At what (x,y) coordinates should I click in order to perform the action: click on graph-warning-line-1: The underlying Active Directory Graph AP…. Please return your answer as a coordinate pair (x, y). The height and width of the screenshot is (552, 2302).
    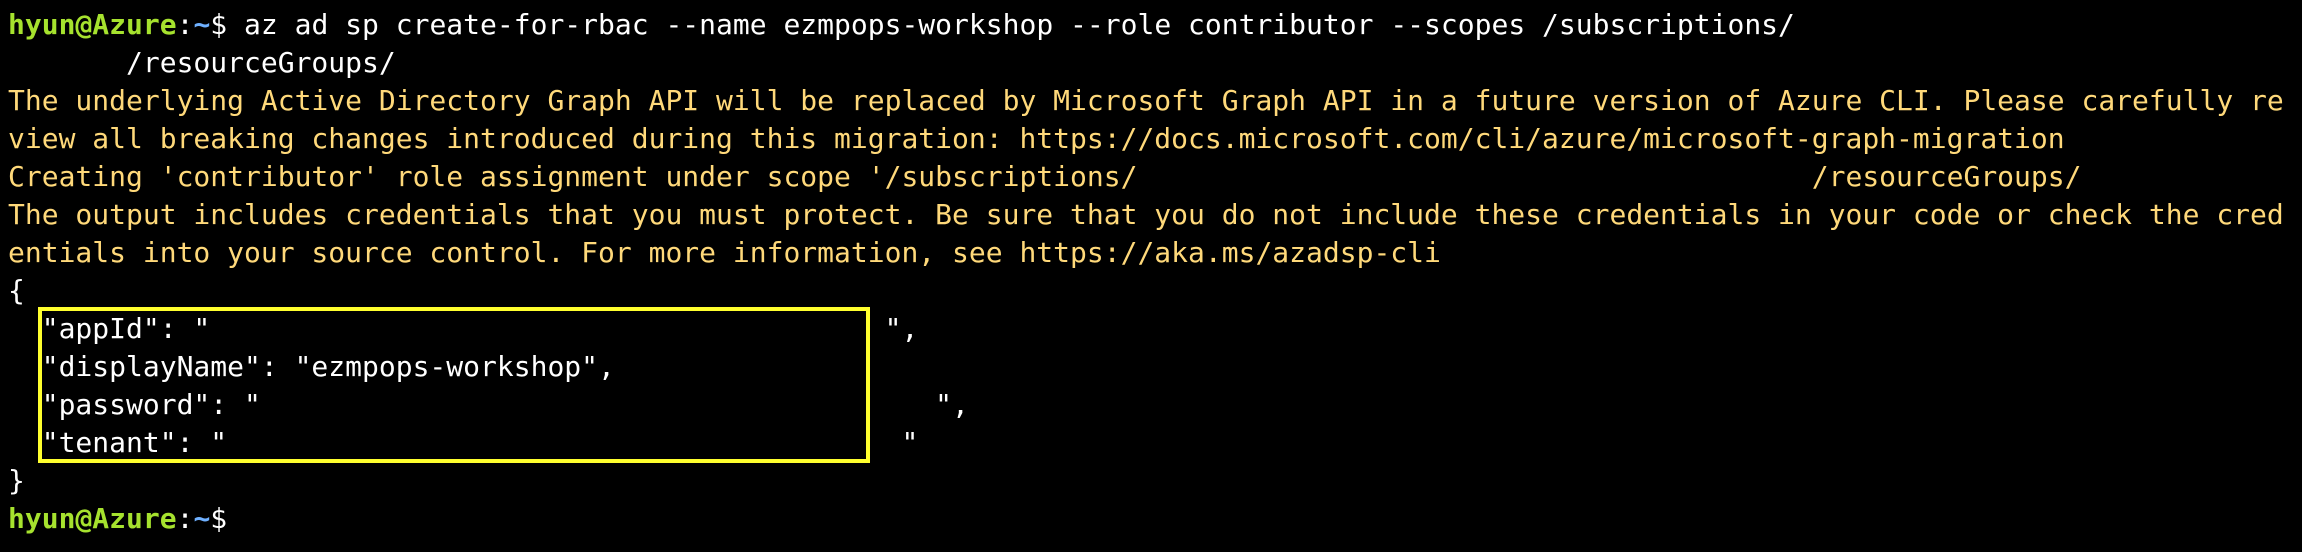
    Looking at the image, I should click on (1146, 100).